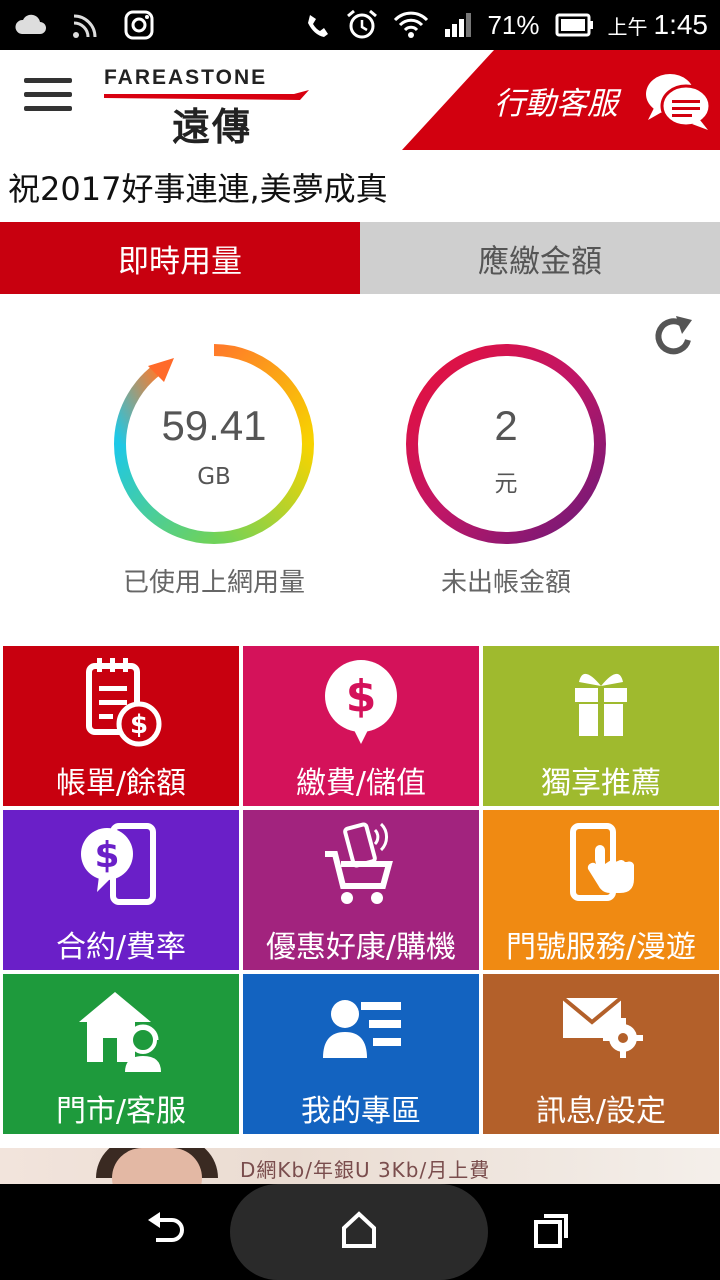  I want to click on menu-button, so click(48, 100).